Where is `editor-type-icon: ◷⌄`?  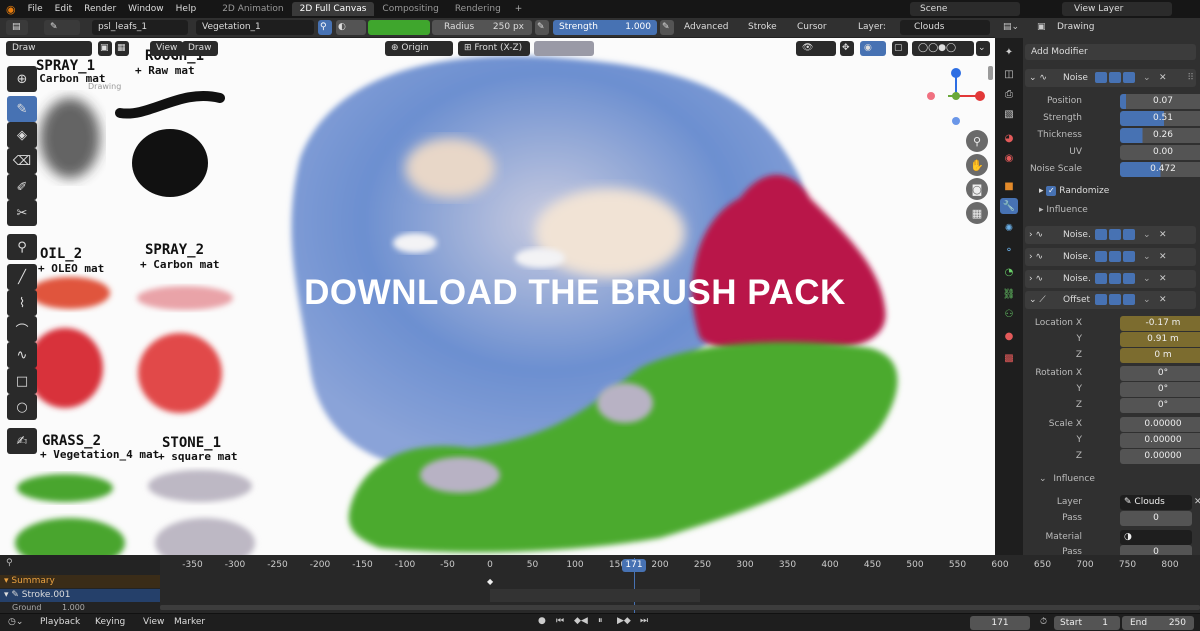 editor-type-icon: ◷⌄ is located at coordinates (15, 622).